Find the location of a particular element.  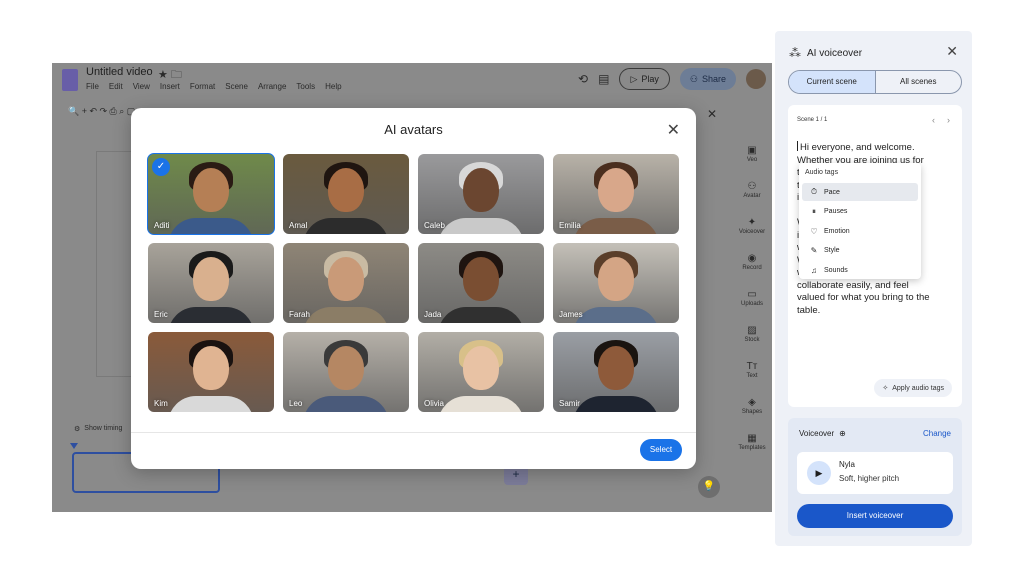

rail-item-record: ◉ Record is located at coordinates (752, 271).